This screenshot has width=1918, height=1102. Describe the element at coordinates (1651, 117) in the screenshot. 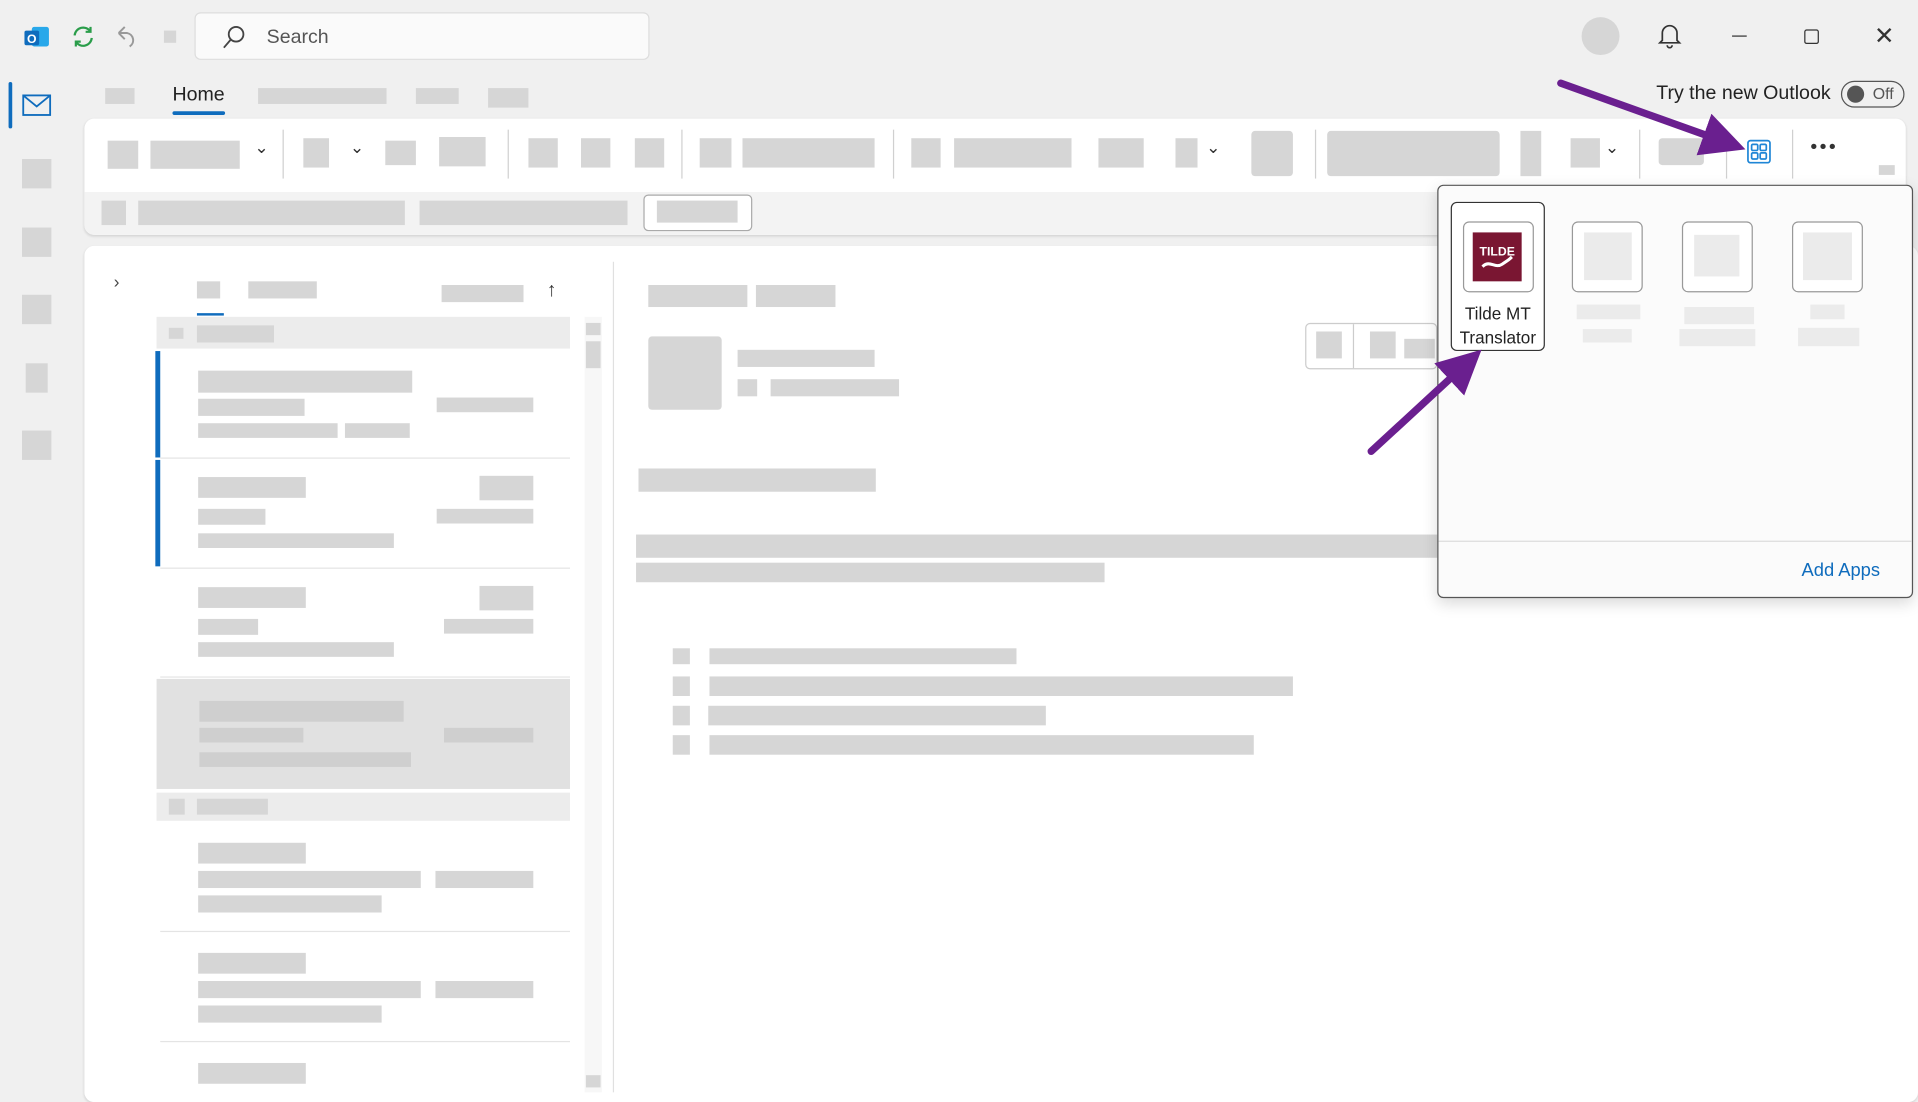

I see `arrow-to-apps-icon` at that location.